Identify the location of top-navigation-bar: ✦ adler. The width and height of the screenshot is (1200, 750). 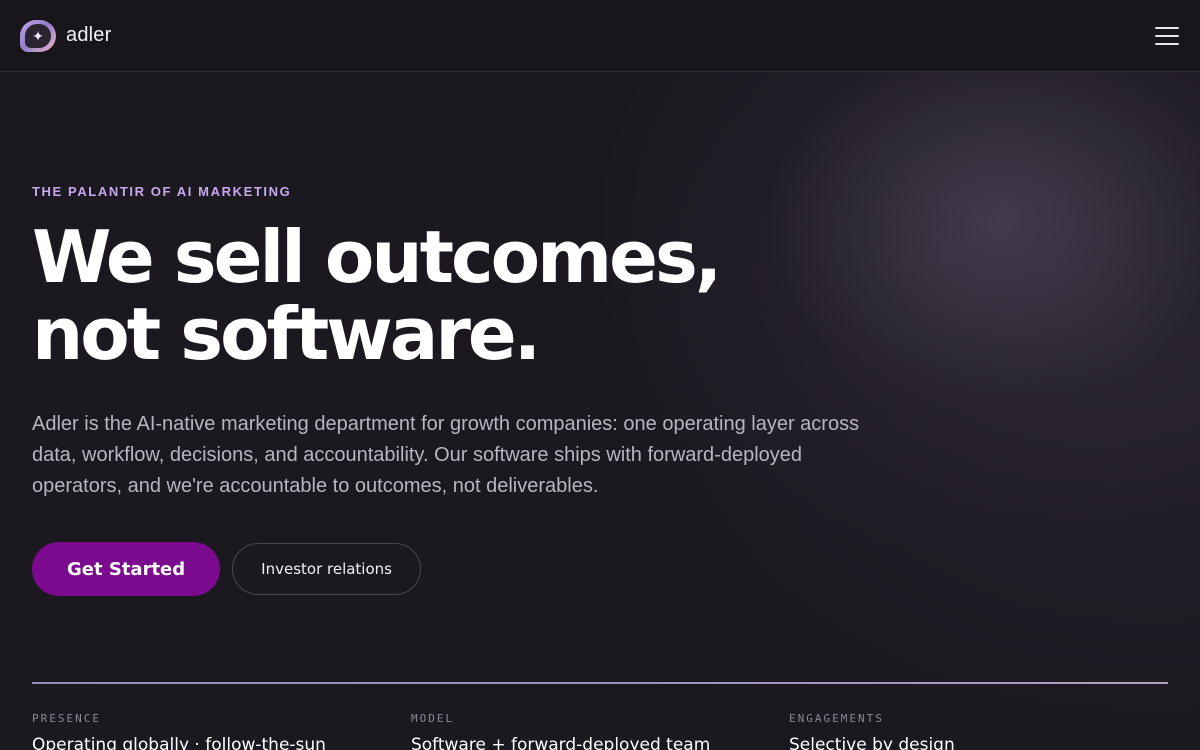
(600, 36).